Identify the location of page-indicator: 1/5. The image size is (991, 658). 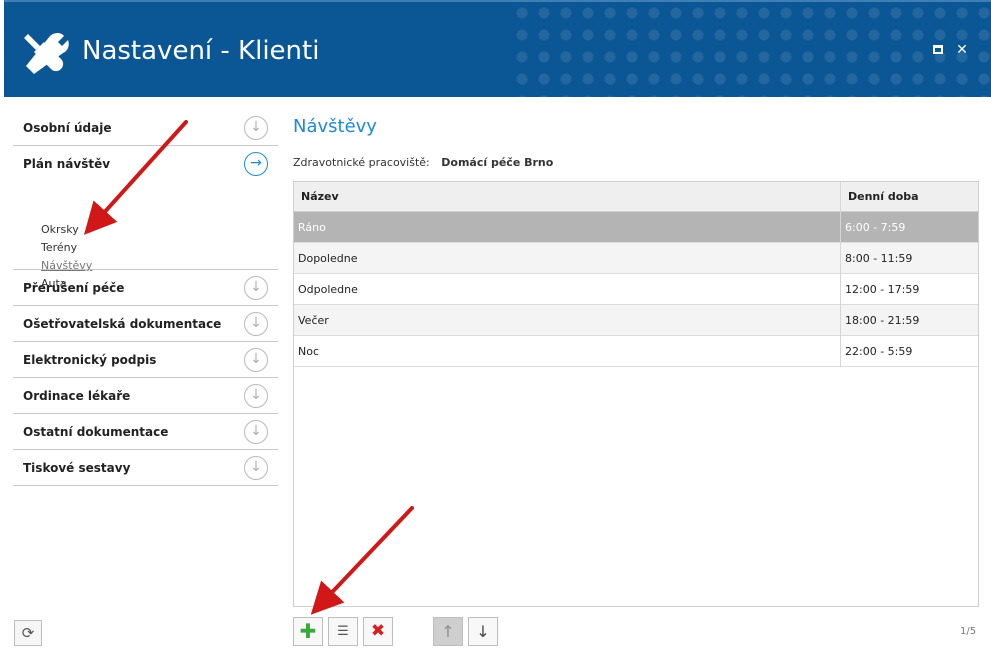
(968, 631).